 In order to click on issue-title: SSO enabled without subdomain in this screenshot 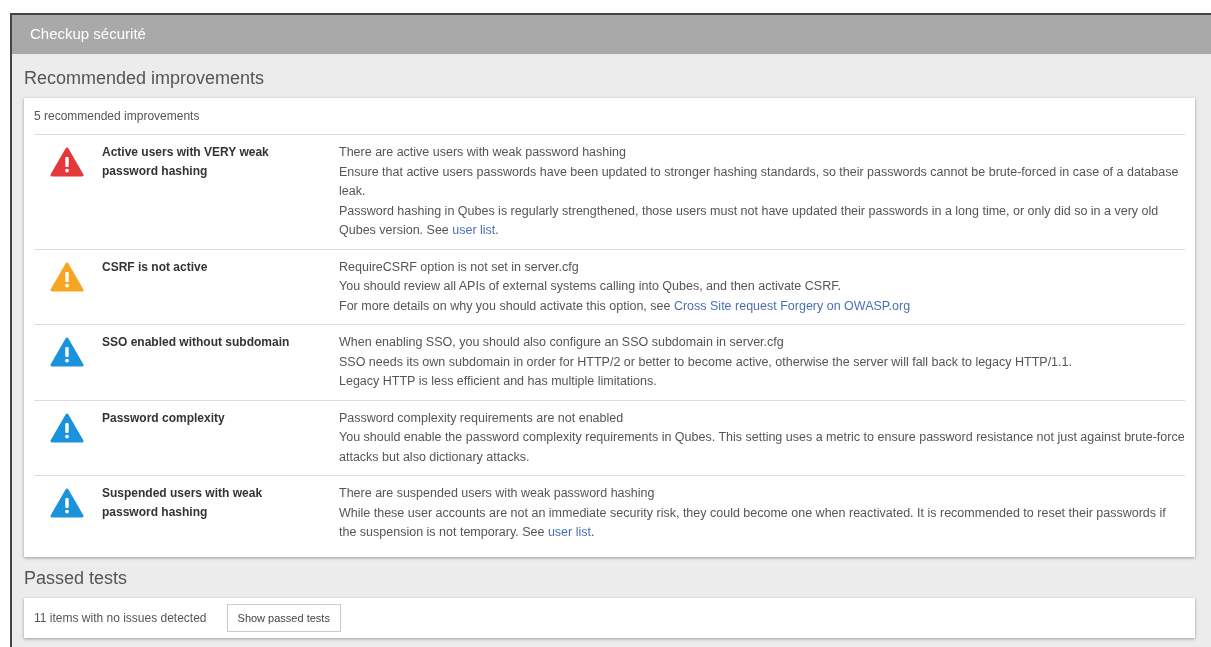, I will do `click(196, 342)`.